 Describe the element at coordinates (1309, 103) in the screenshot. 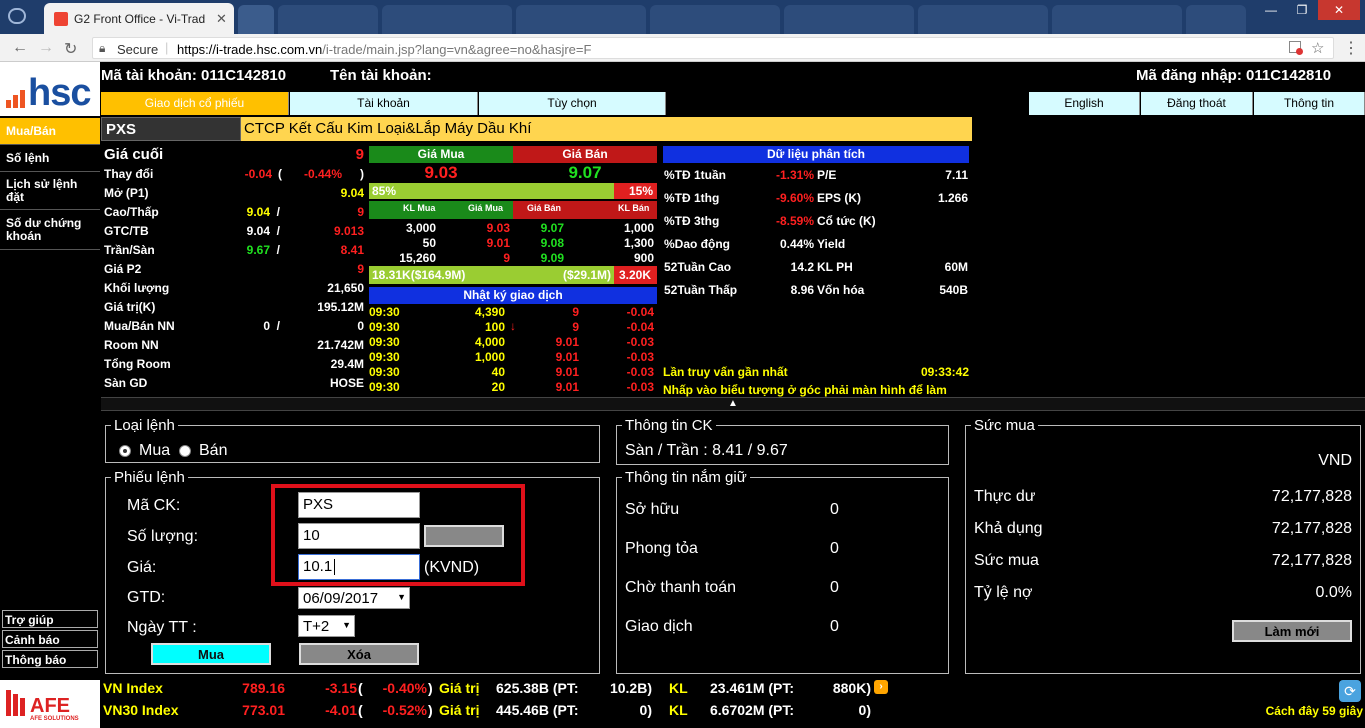

I see `tab-info: Thông tin` at that location.